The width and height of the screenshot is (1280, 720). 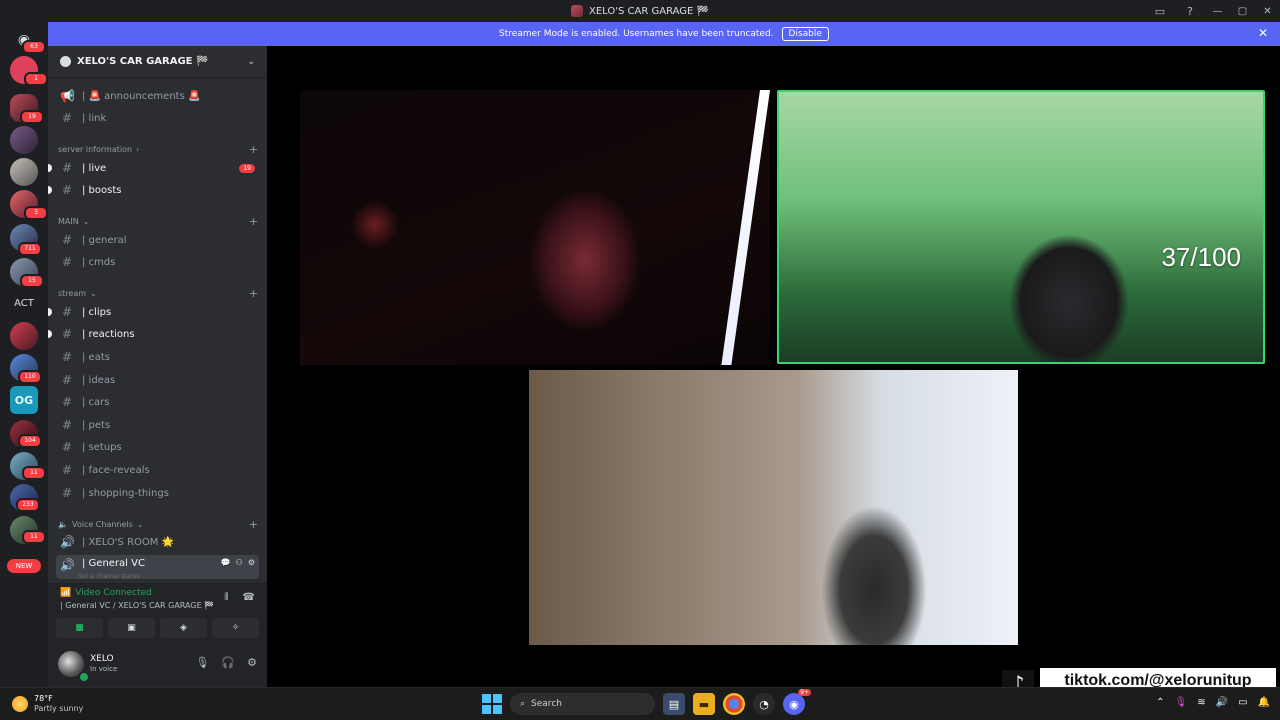 What do you see at coordinates (249, 597) in the screenshot?
I see `disconnect-icon: ☎` at bounding box center [249, 597].